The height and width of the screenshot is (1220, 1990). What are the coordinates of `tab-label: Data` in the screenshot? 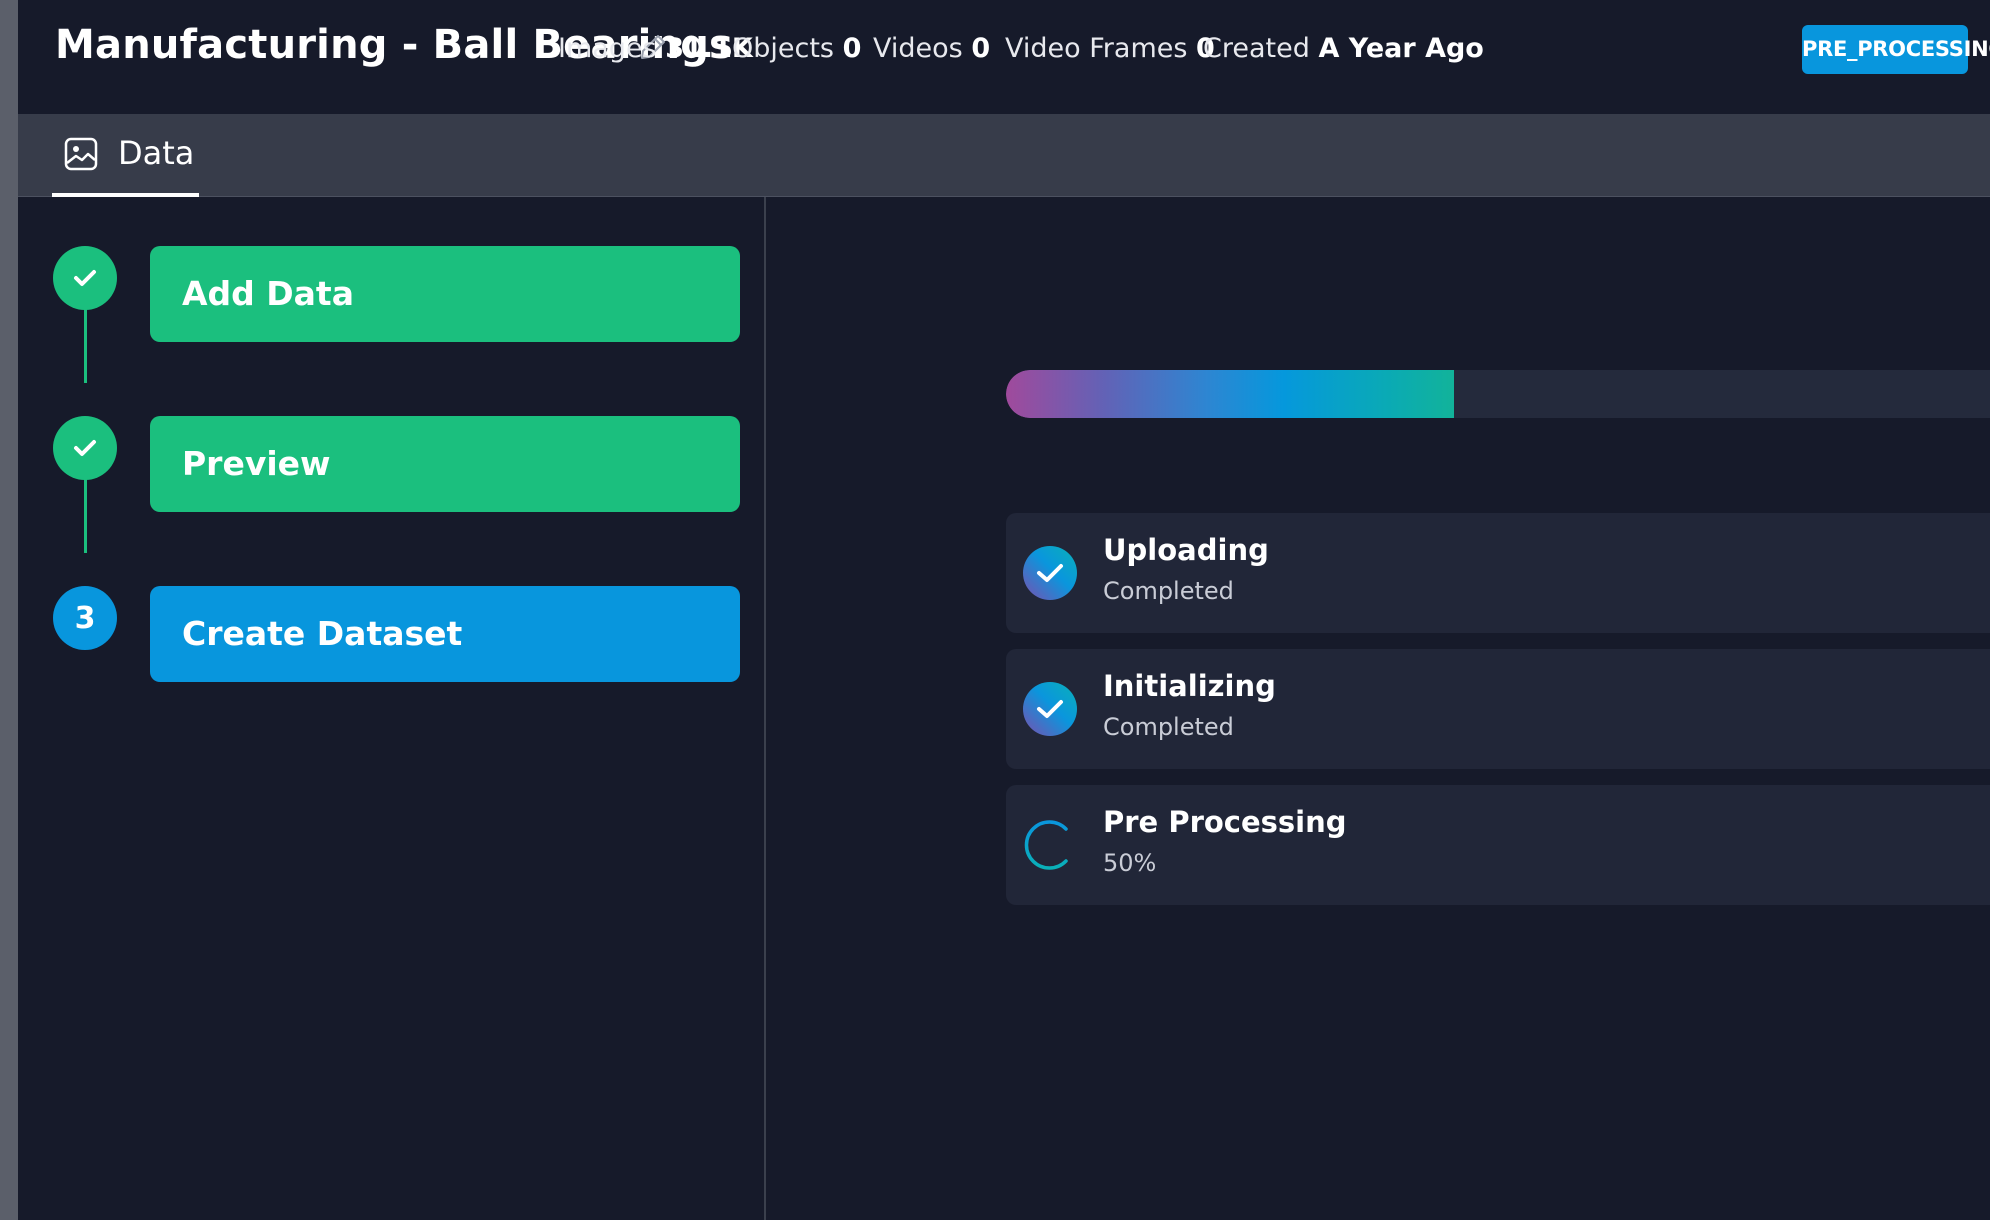 It's located at (156, 153).